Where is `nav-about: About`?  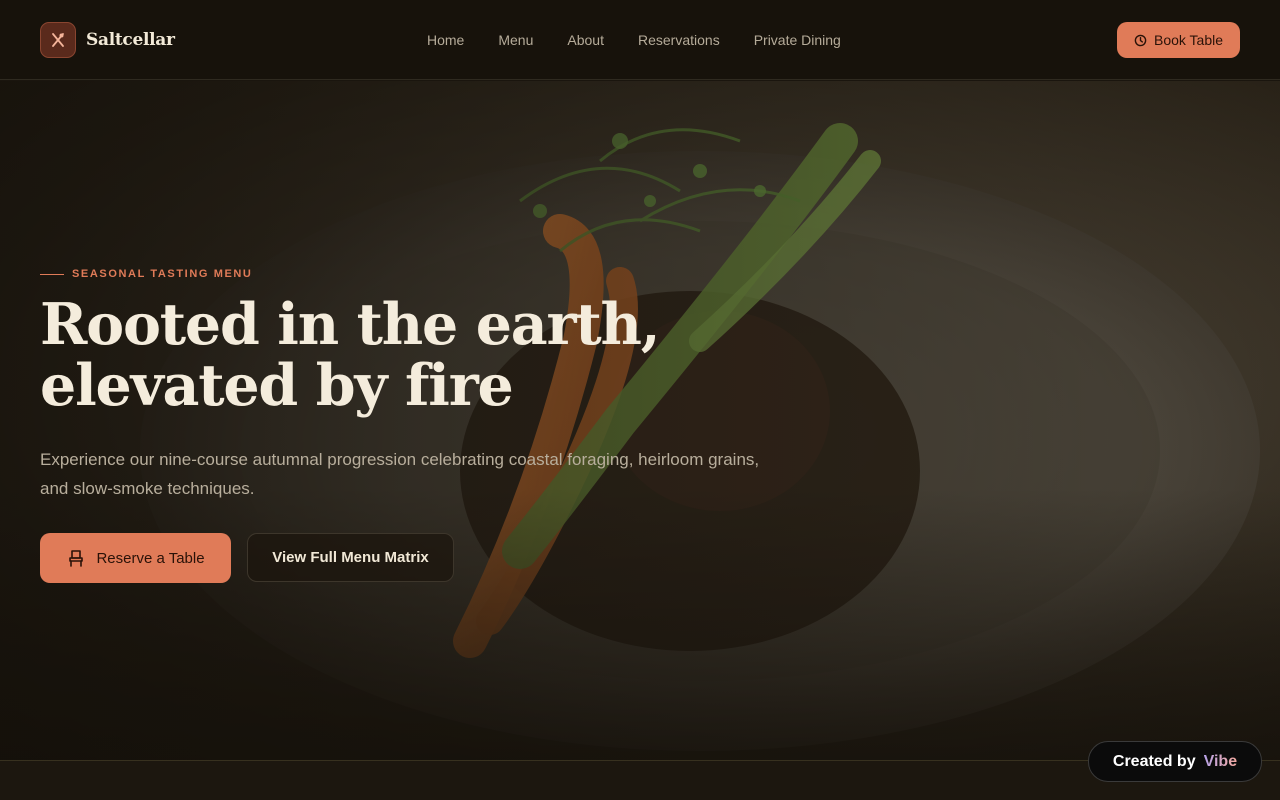 nav-about: About is located at coordinates (585, 40).